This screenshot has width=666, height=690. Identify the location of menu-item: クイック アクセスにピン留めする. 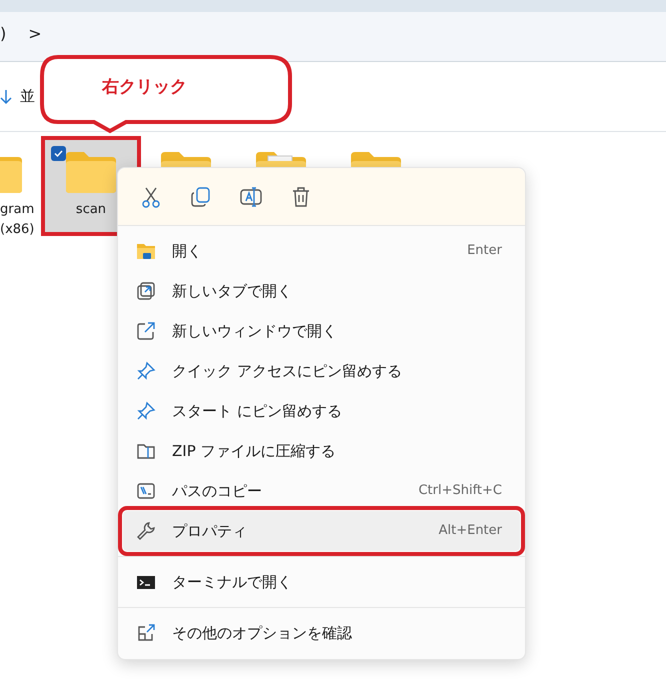
(321, 371).